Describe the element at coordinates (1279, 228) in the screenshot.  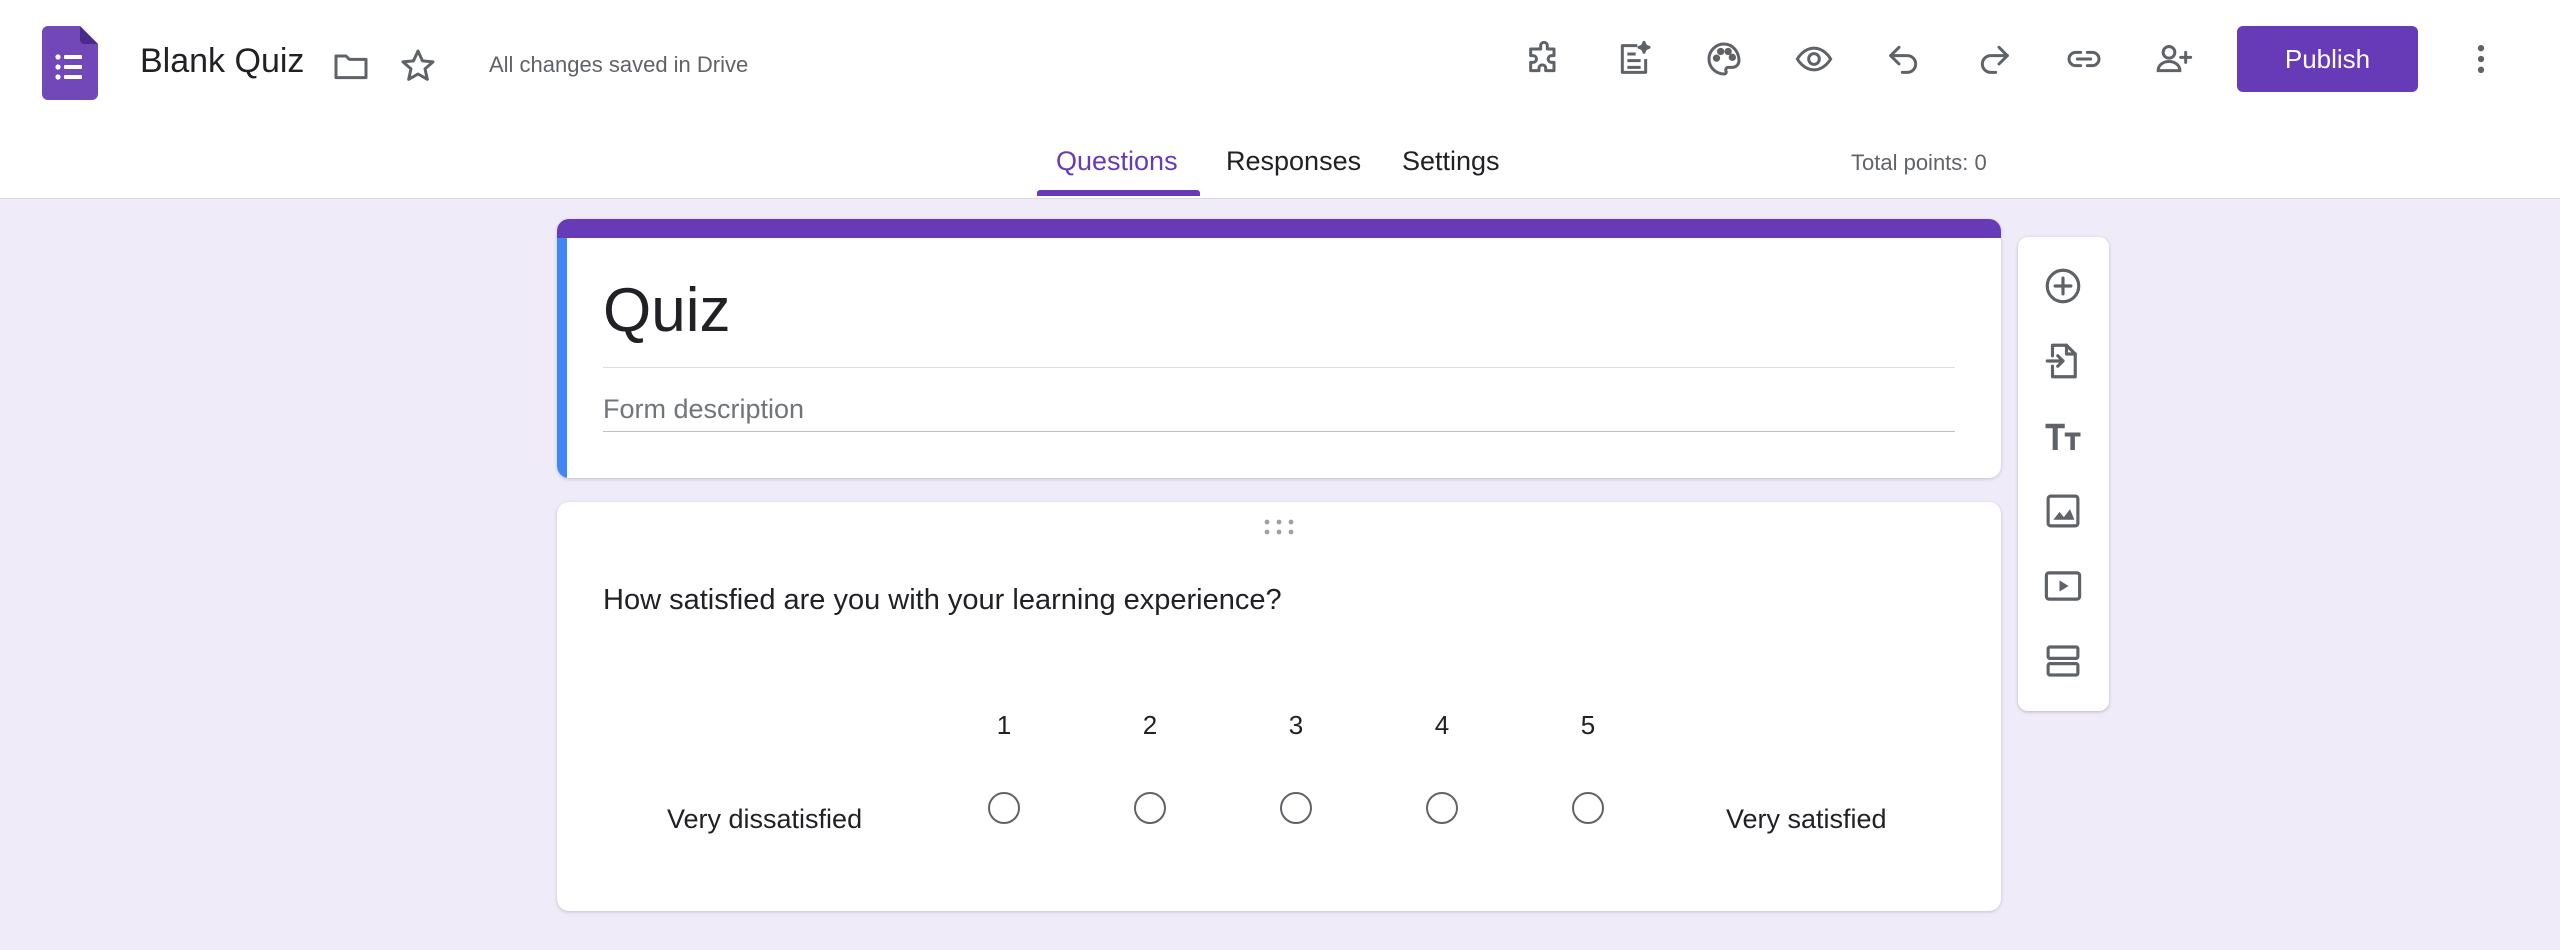
I see `title-card-accent-bar` at that location.